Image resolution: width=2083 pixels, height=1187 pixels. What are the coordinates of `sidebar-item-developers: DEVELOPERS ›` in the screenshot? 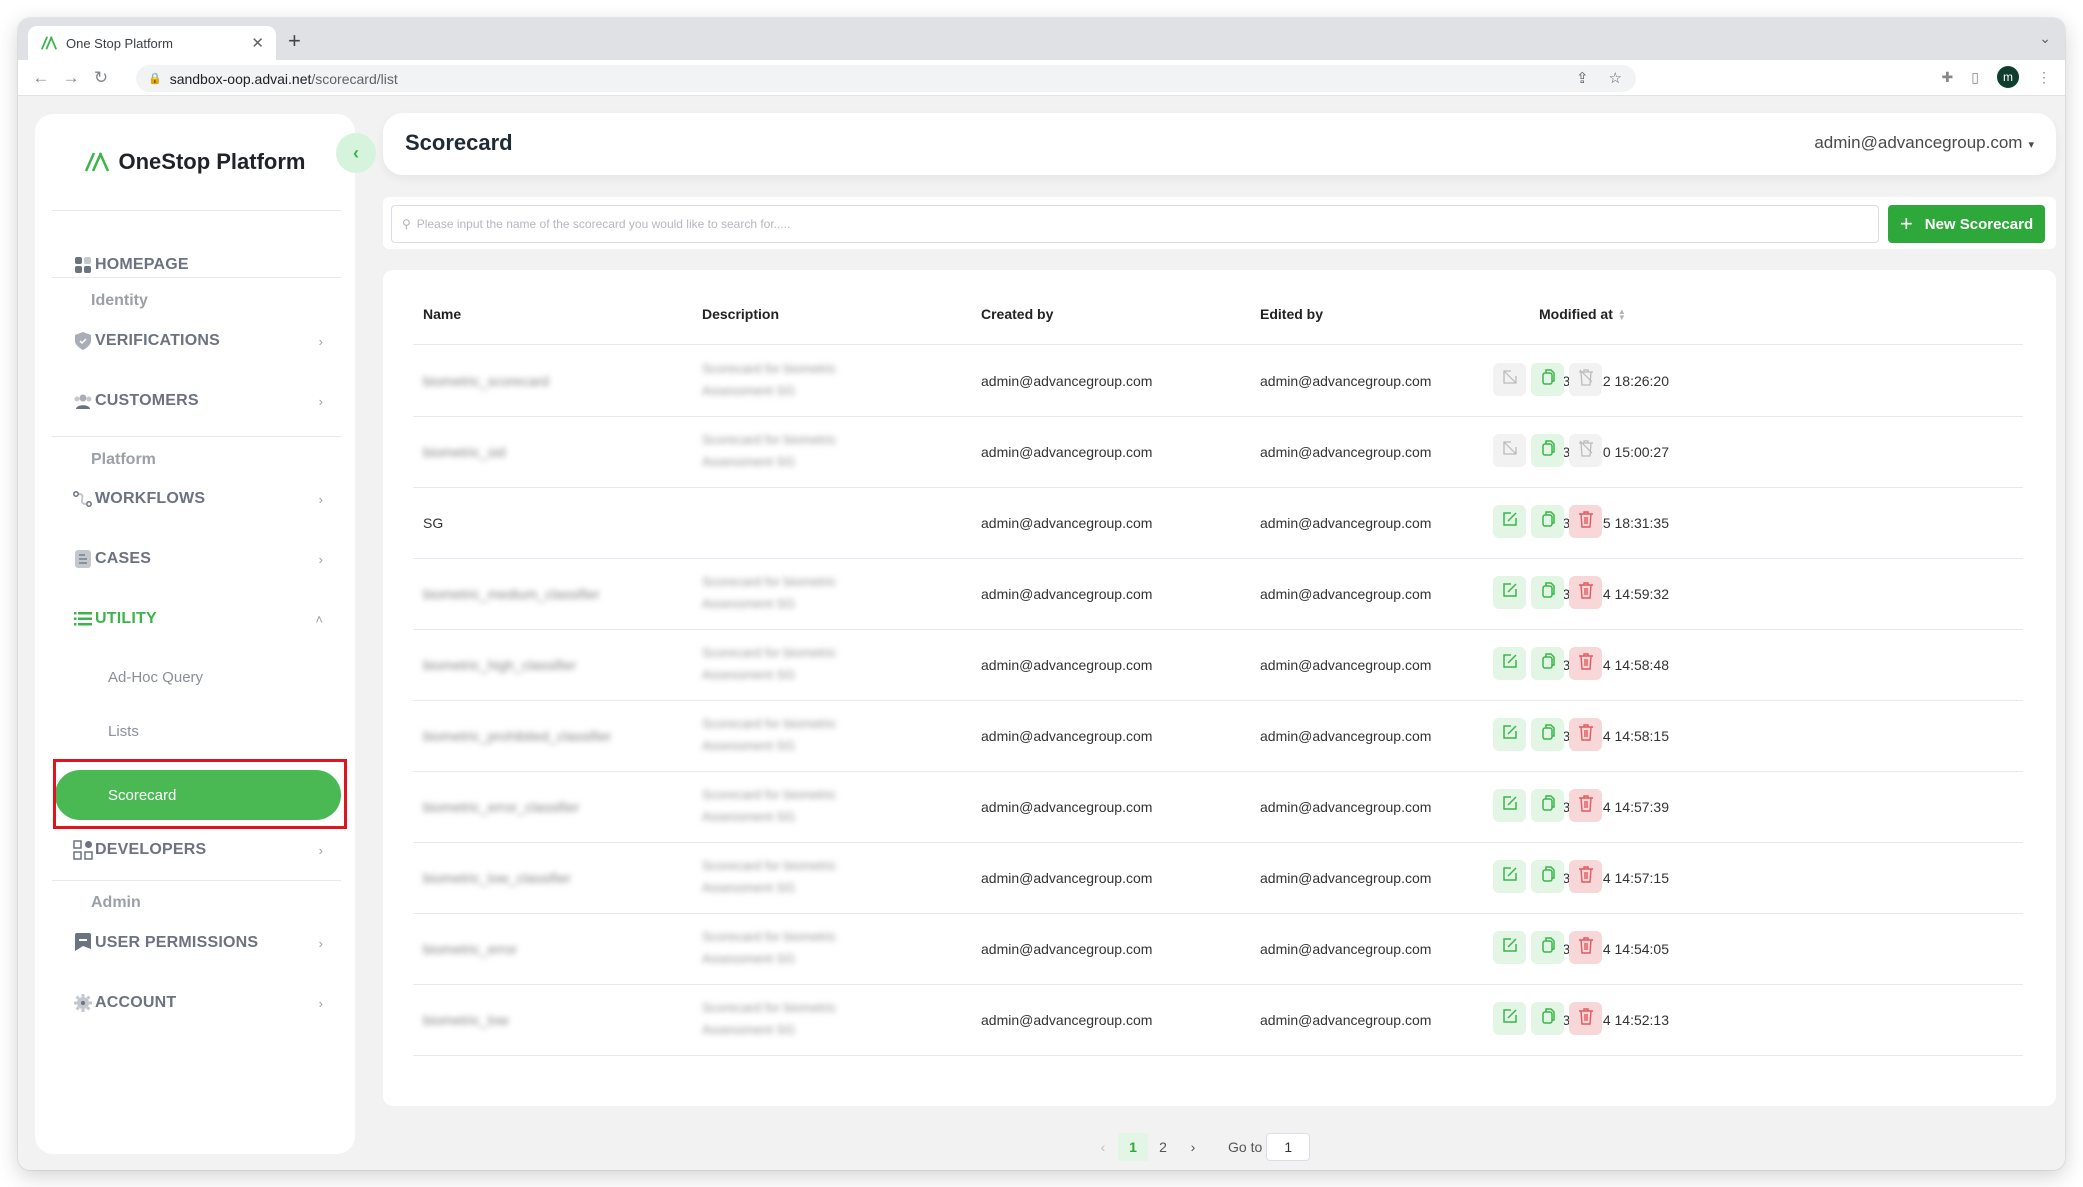 It's located at (198, 850).